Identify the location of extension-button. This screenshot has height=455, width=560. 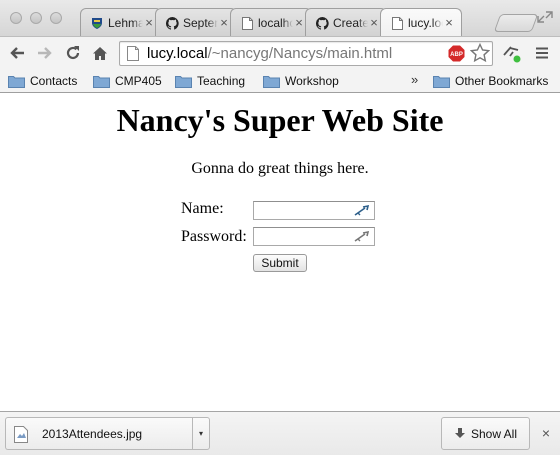
(512, 54).